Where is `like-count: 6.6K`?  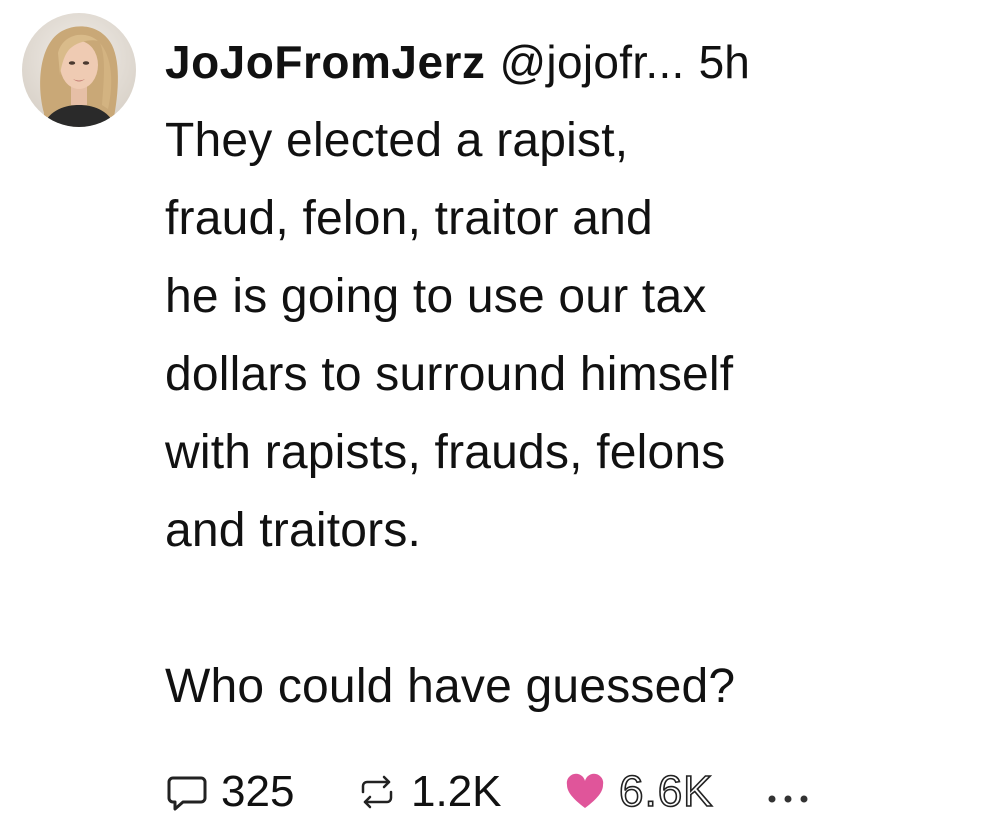 like-count: 6.6K is located at coordinates (666, 791).